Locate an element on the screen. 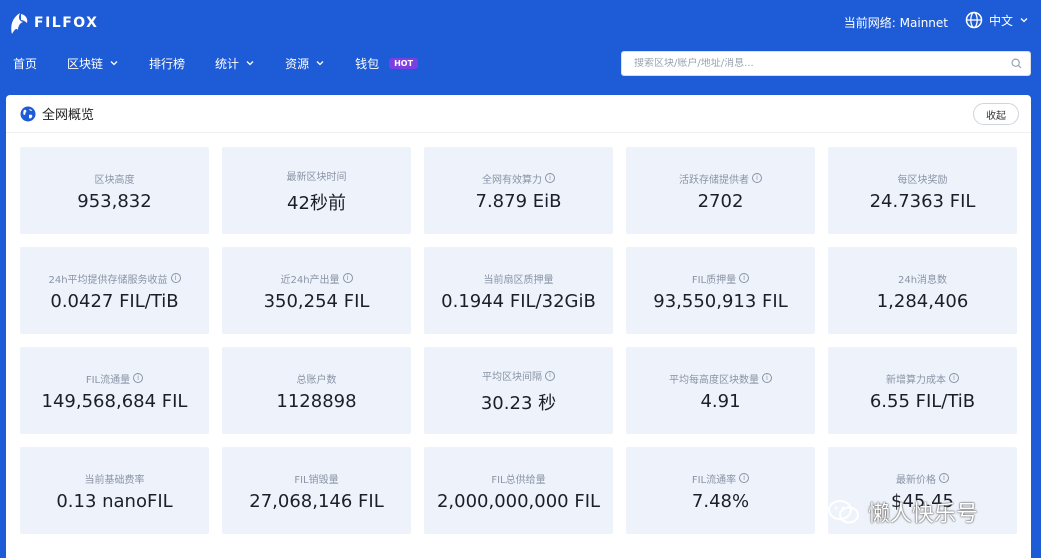  stat-label-text: 平均区块间隔 is located at coordinates (512, 377).